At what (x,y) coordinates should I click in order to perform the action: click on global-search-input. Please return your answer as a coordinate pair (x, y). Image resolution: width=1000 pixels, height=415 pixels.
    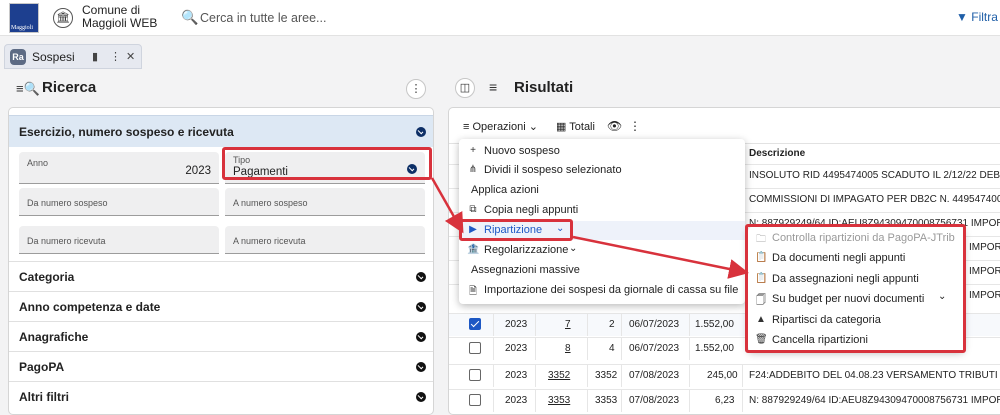
    Looking at the image, I should click on (500, 18).